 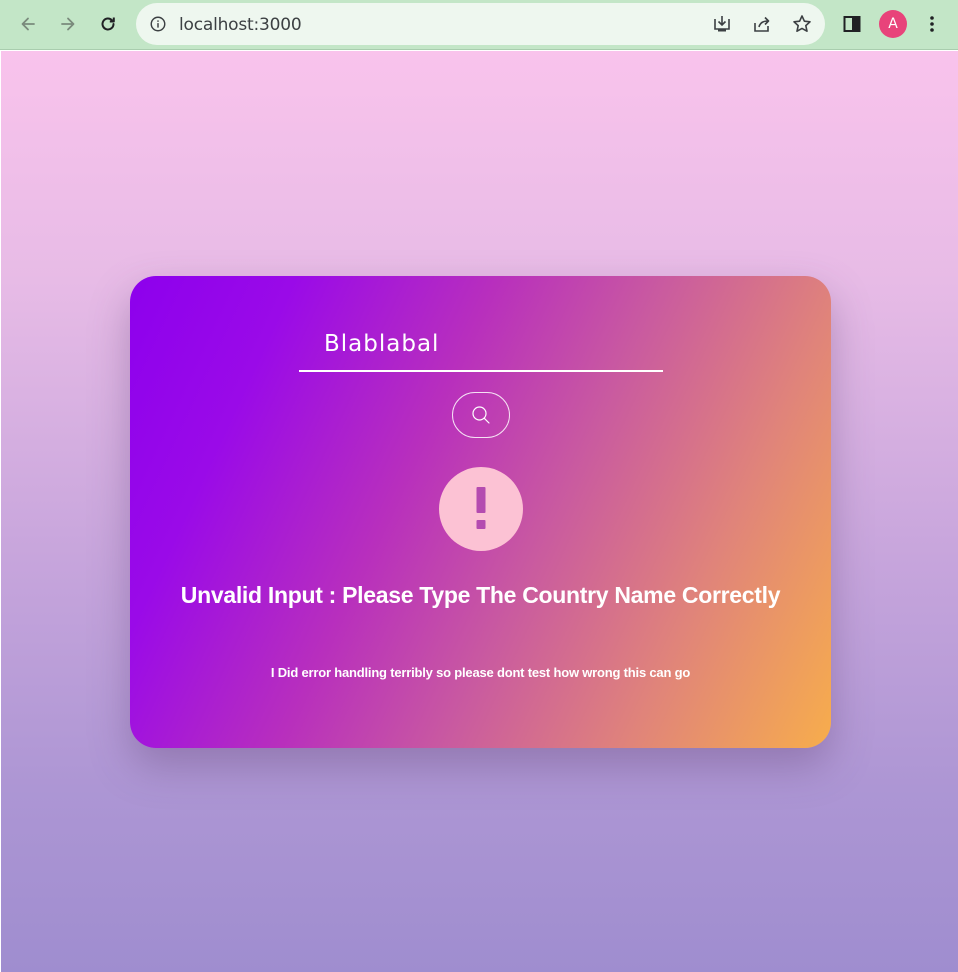 I want to click on browser-menu-button, so click(x=932, y=24).